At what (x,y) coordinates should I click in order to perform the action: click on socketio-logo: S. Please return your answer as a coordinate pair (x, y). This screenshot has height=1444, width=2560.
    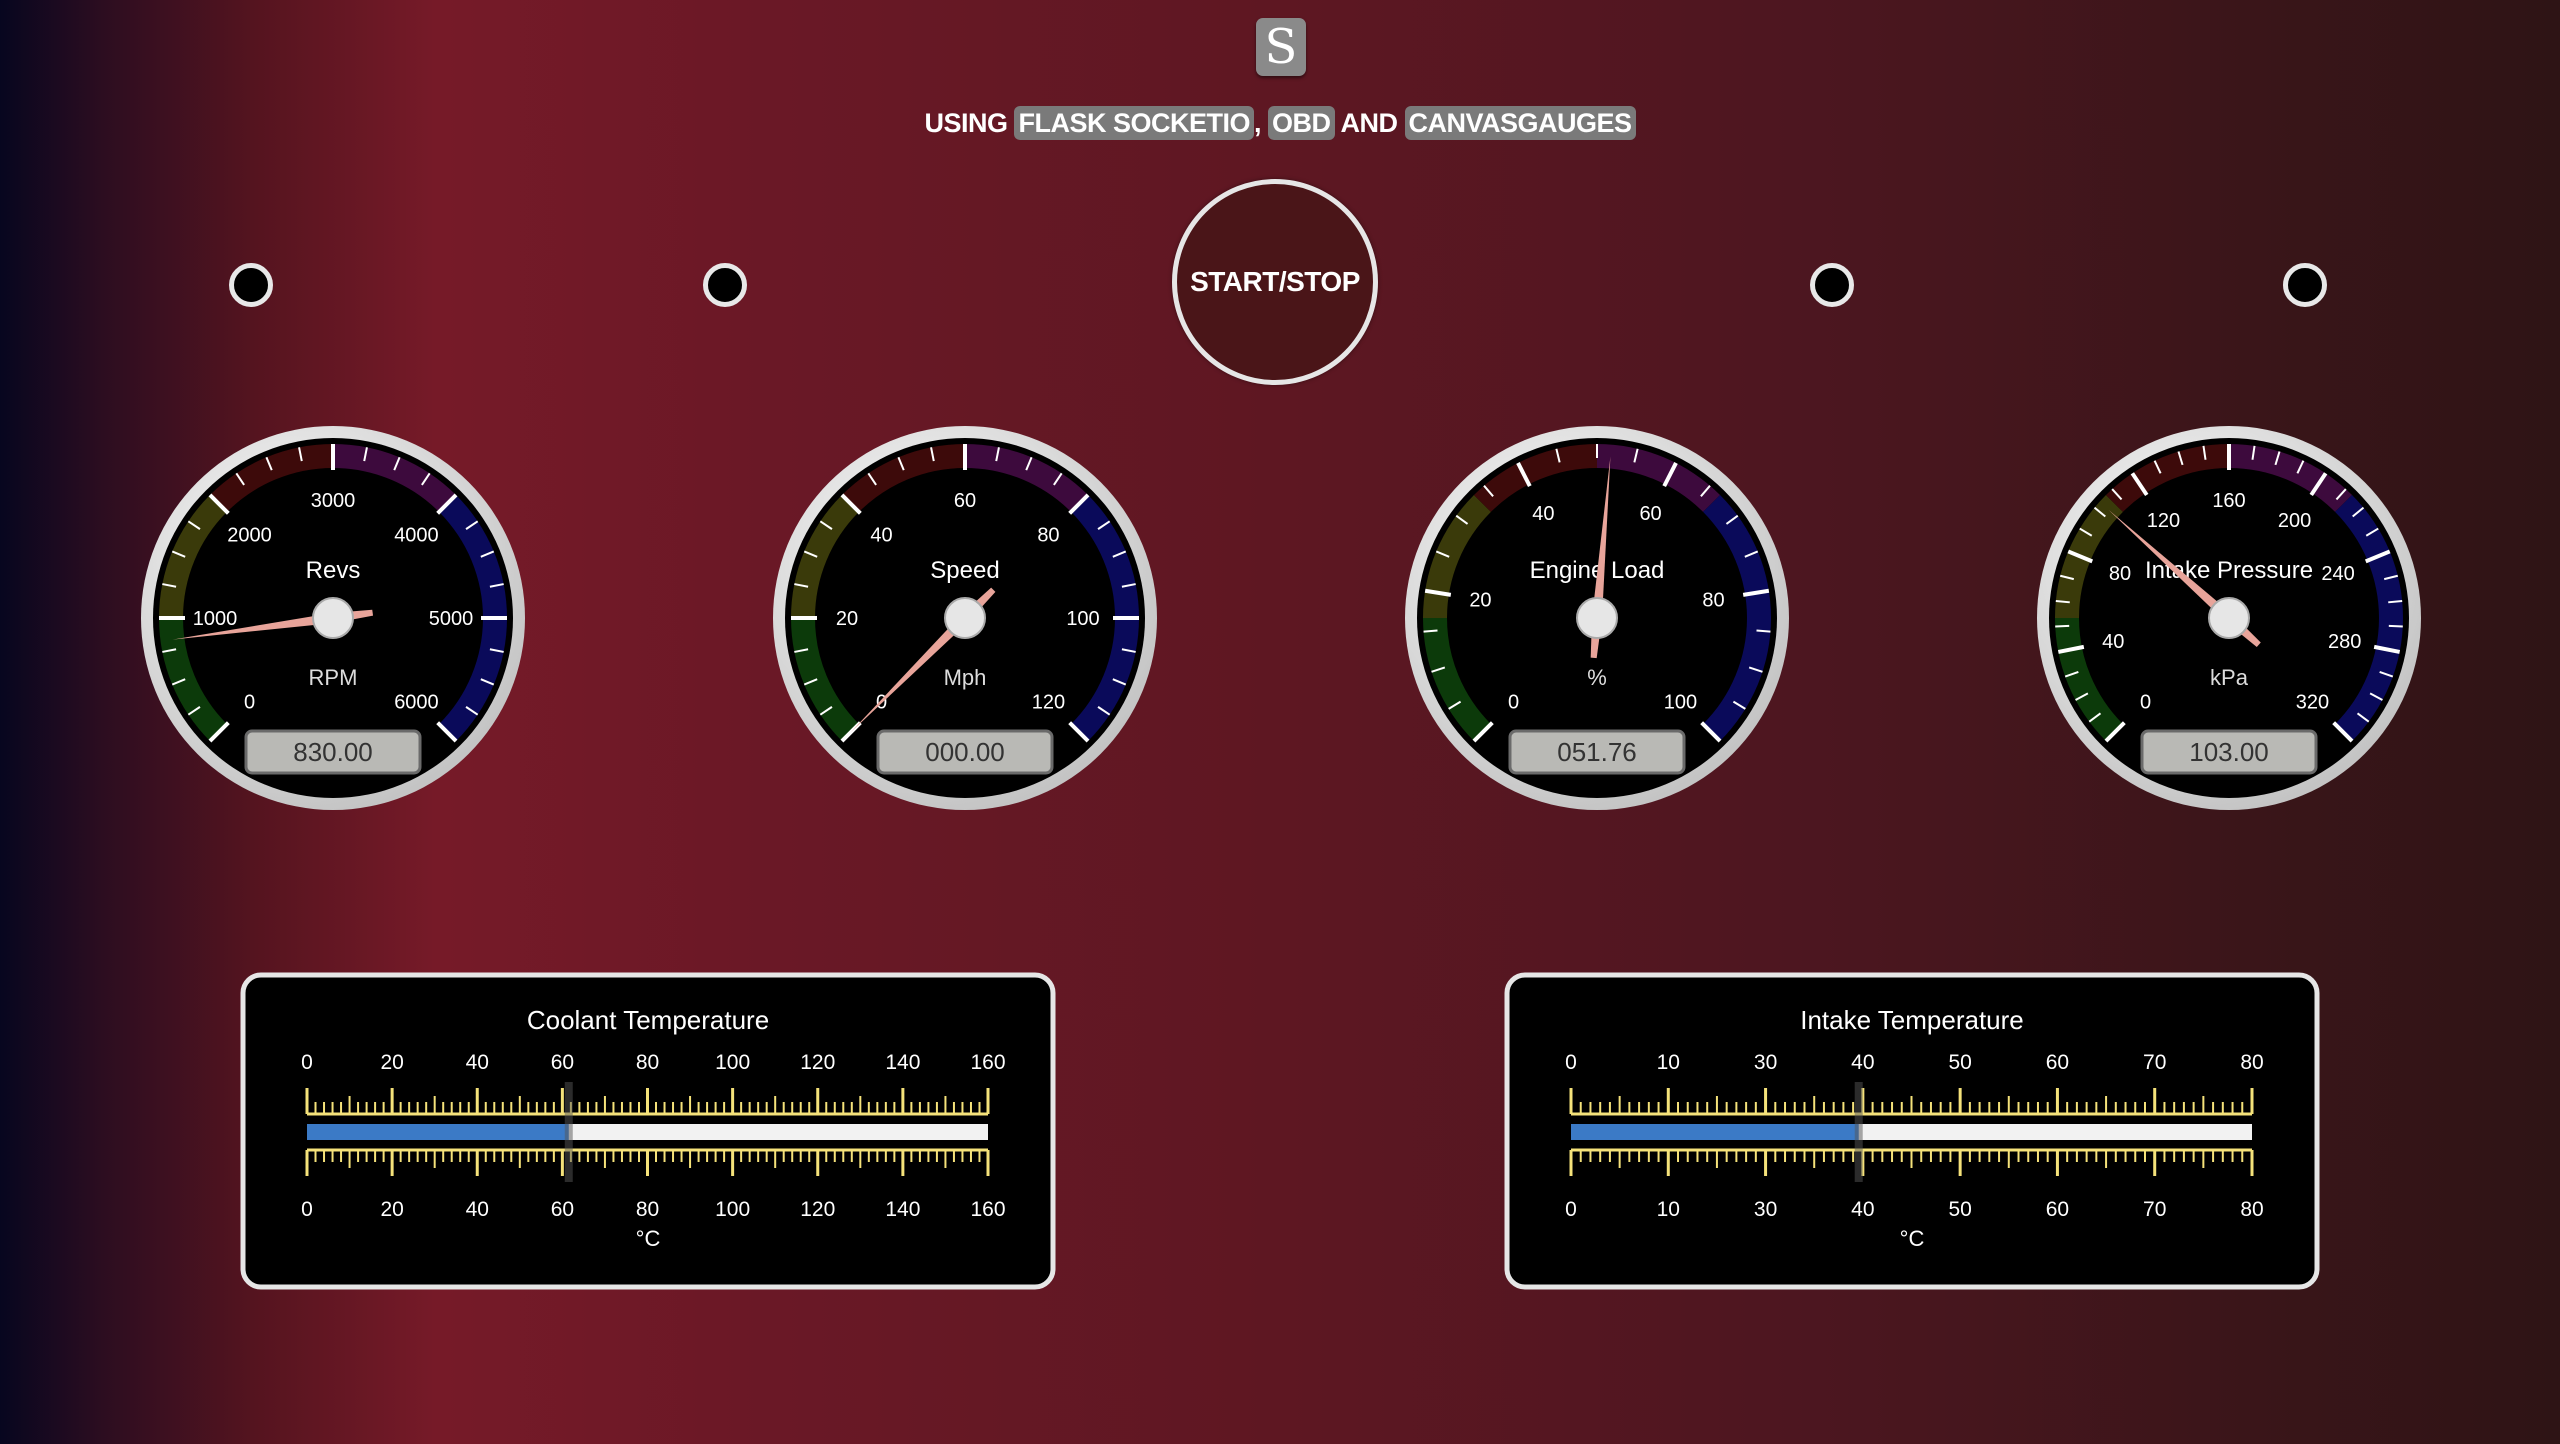
    Looking at the image, I should click on (1281, 47).